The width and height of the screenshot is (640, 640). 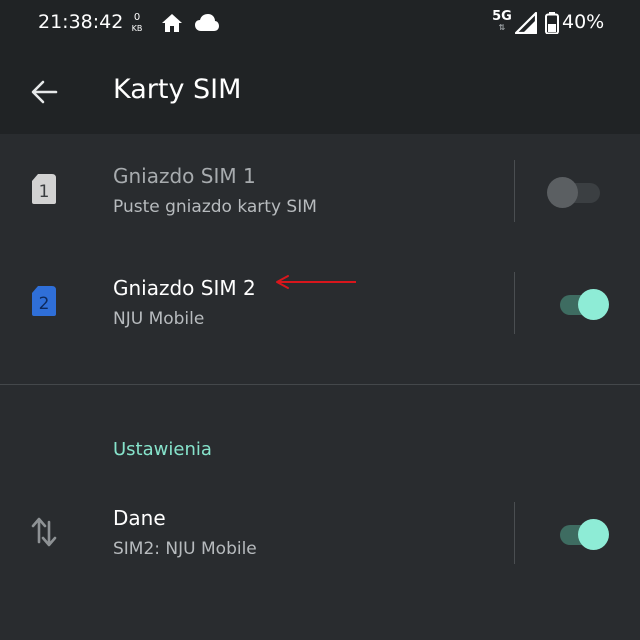 What do you see at coordinates (185, 549) in the screenshot?
I see `mobile-data-summary: SIM2: NJU Mobile` at bounding box center [185, 549].